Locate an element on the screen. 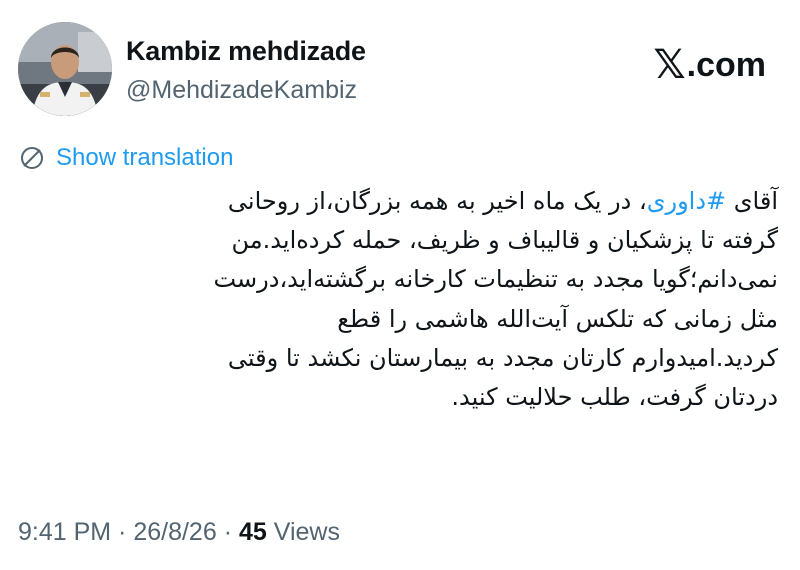 The image size is (800, 570). hashtag-link: #داوری is located at coordinates (686, 201).